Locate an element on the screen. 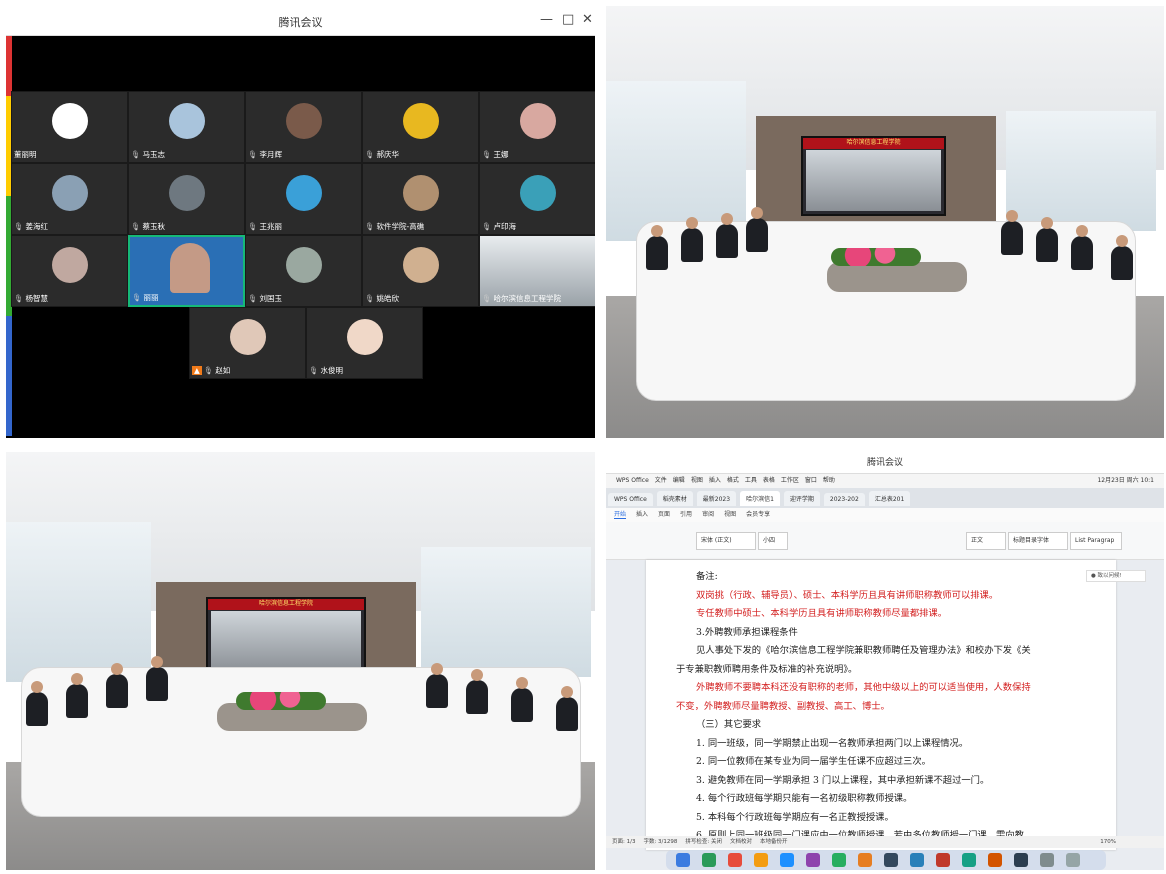 Image resolution: width=1166 pixels, height=874 pixels. participant-tile: 🎙 王兆丽 is located at coordinates (303, 199).